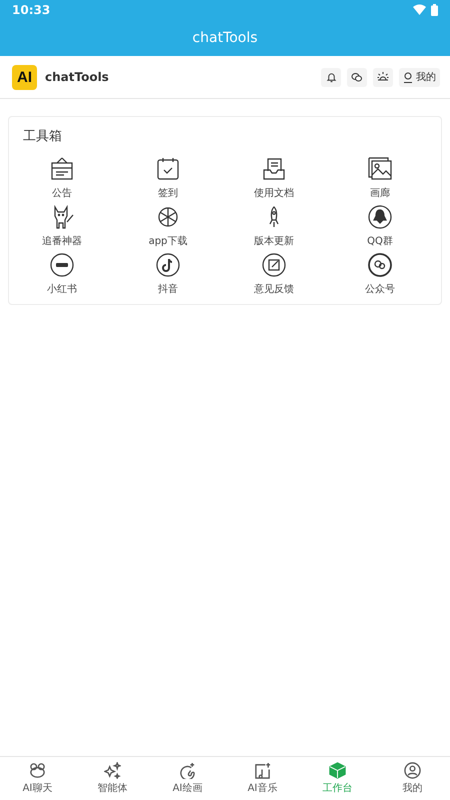 The width and height of the screenshot is (450, 800). What do you see at coordinates (77, 77) in the screenshot?
I see `app-name: chatTools` at bounding box center [77, 77].